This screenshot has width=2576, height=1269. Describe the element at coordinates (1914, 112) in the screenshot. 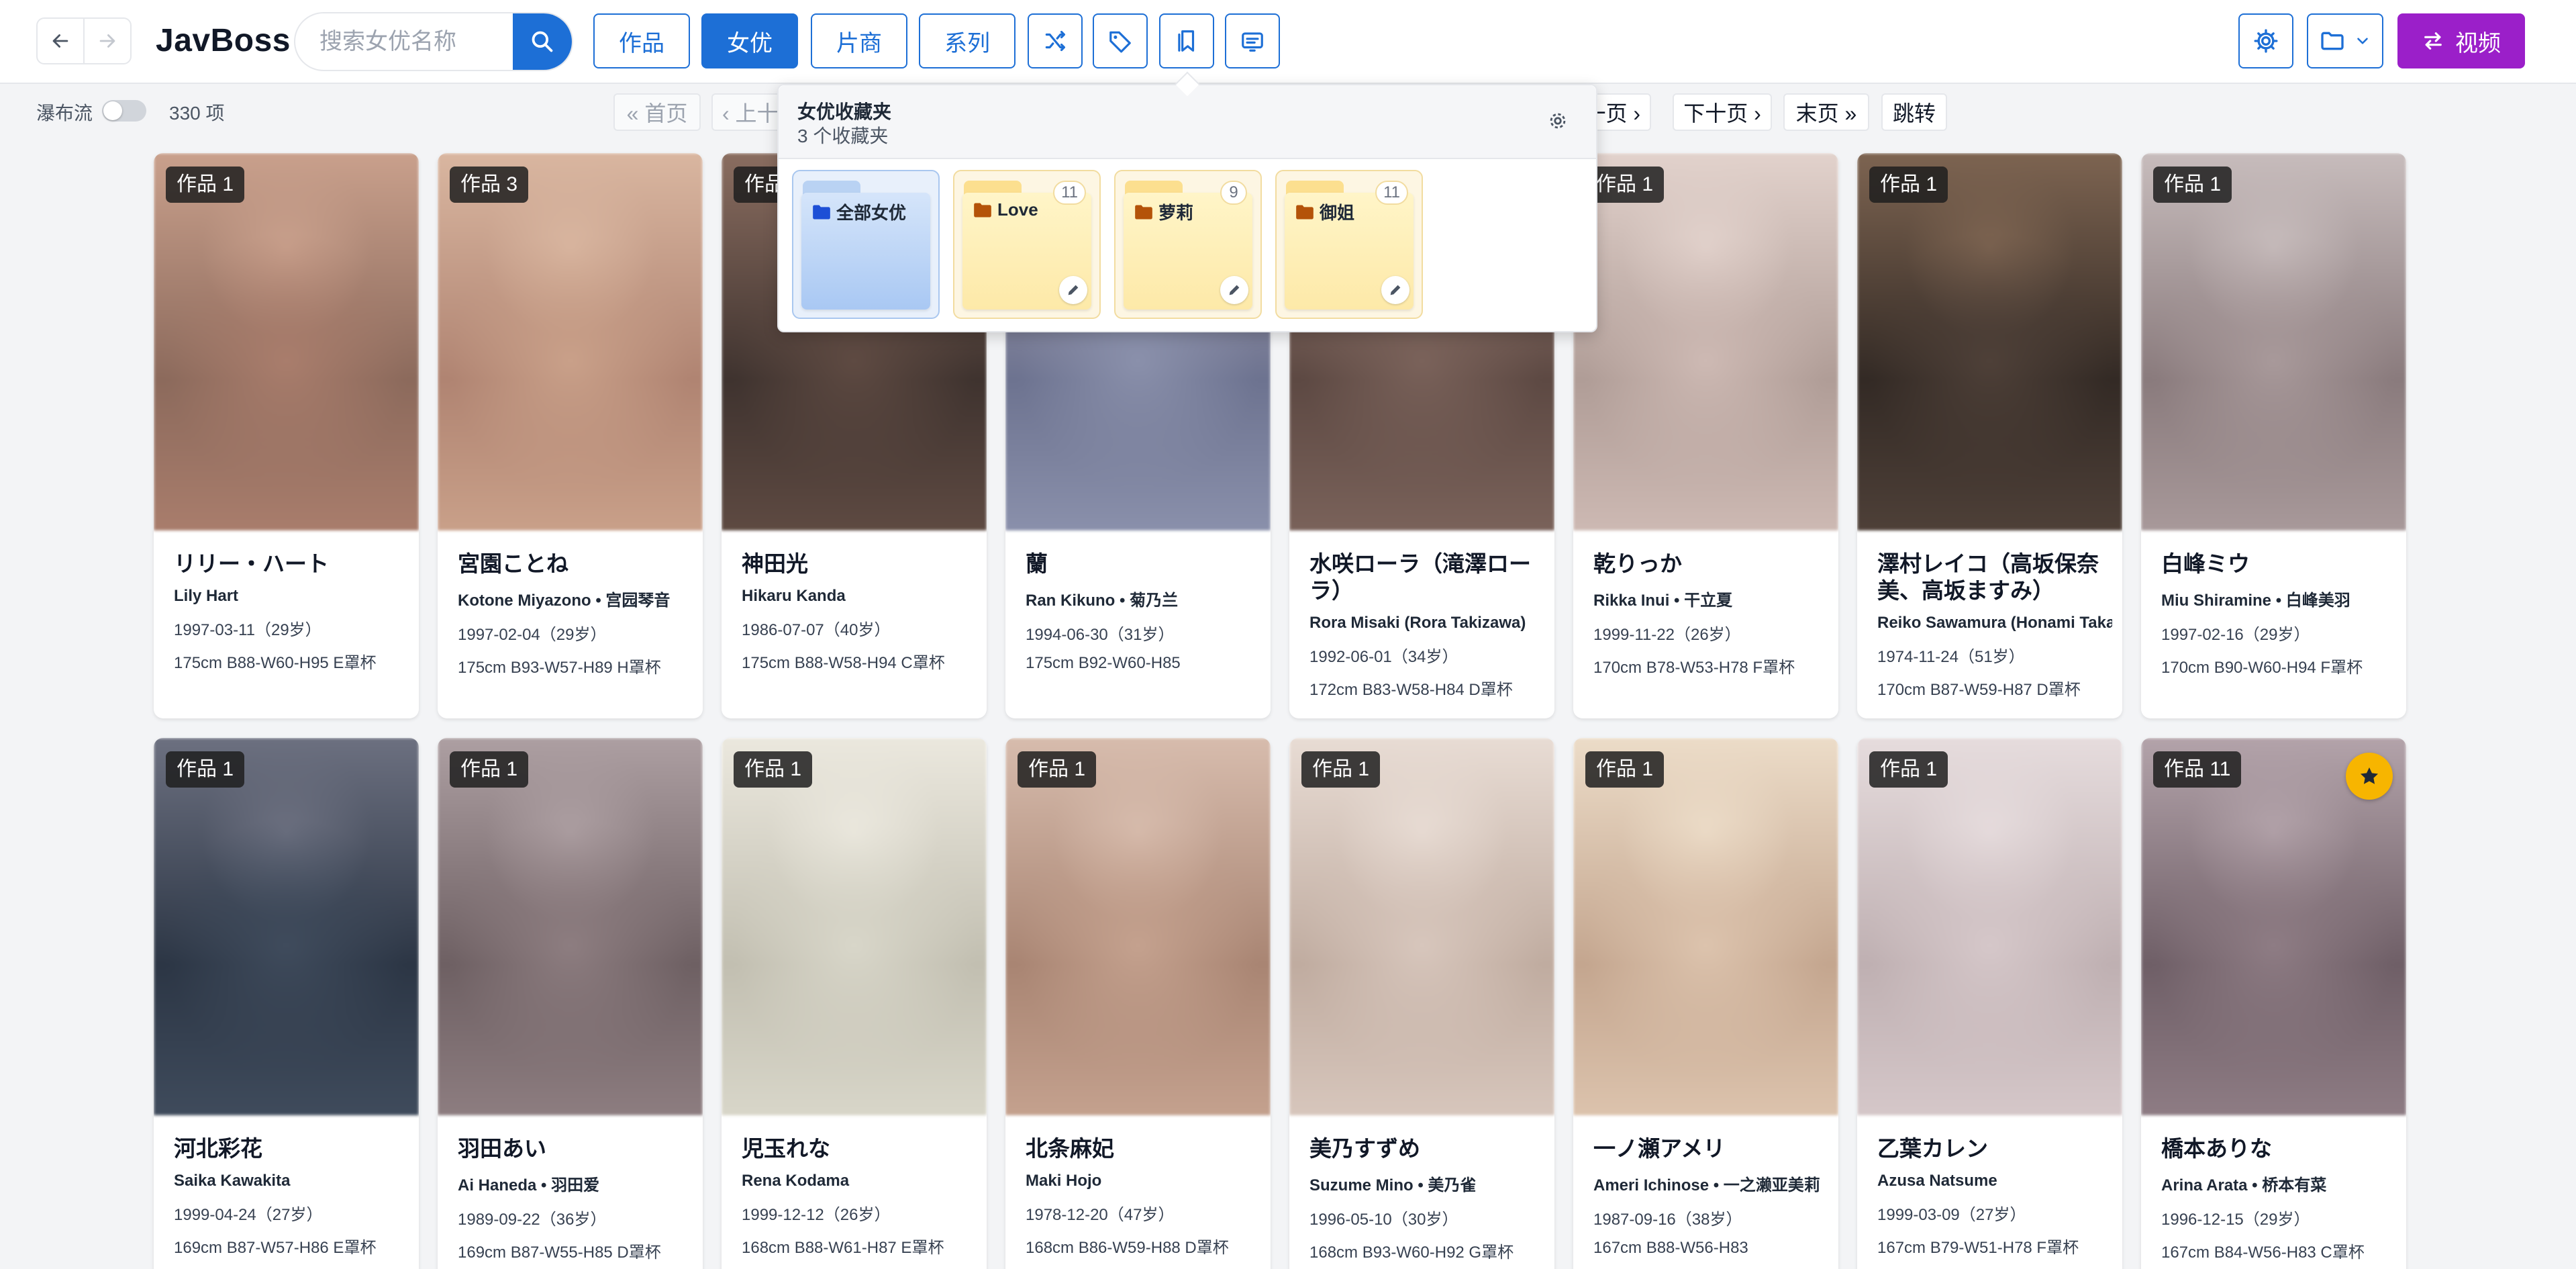

I see `jump-button: 跳转` at that location.